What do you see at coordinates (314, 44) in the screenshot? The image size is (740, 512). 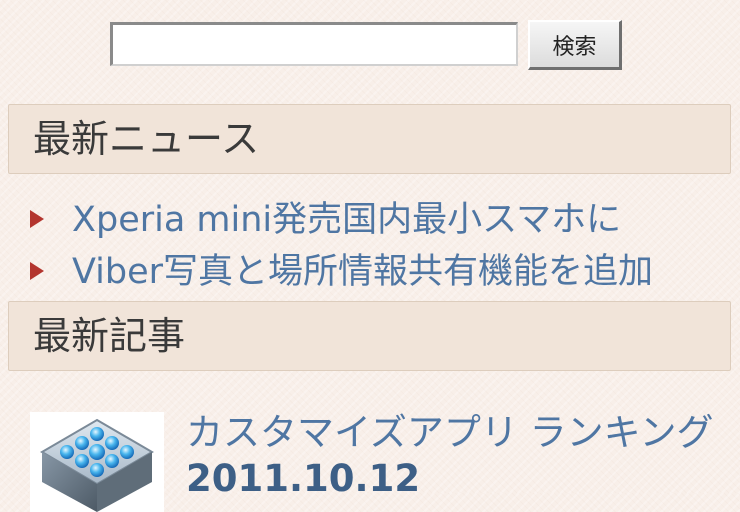 I see `search-input` at bounding box center [314, 44].